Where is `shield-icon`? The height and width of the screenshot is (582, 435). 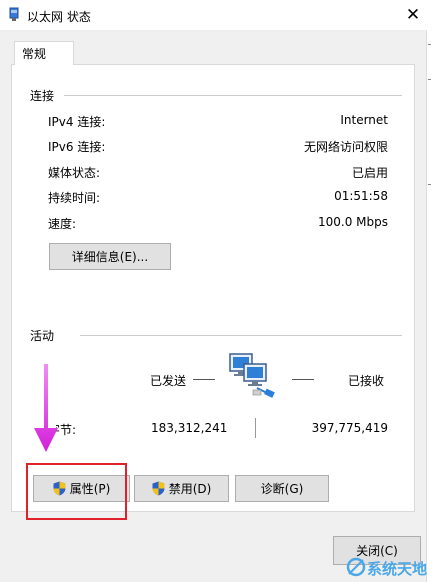 shield-icon is located at coordinates (158, 488).